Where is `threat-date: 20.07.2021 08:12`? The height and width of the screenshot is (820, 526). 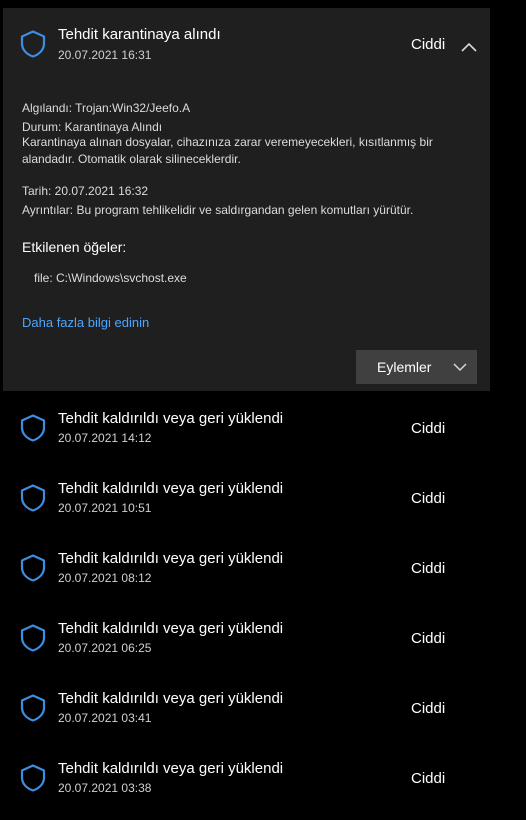
threat-date: 20.07.2021 08:12 is located at coordinates (105, 578).